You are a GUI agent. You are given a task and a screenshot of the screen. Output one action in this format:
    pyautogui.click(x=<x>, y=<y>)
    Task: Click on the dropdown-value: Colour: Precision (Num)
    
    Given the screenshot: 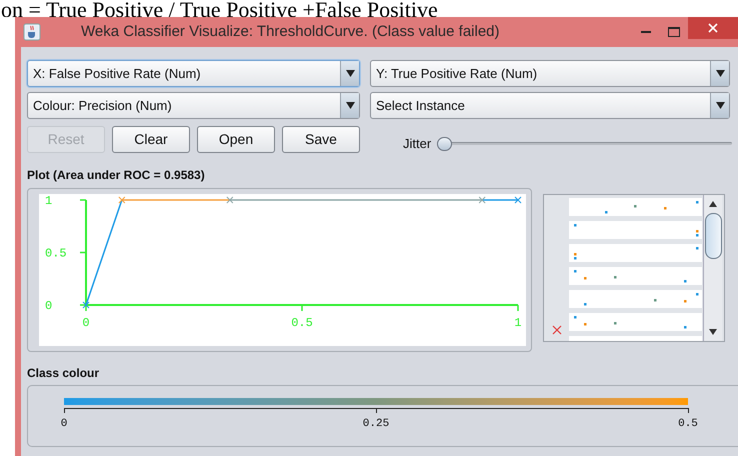 What is the action you would take?
    pyautogui.click(x=102, y=105)
    